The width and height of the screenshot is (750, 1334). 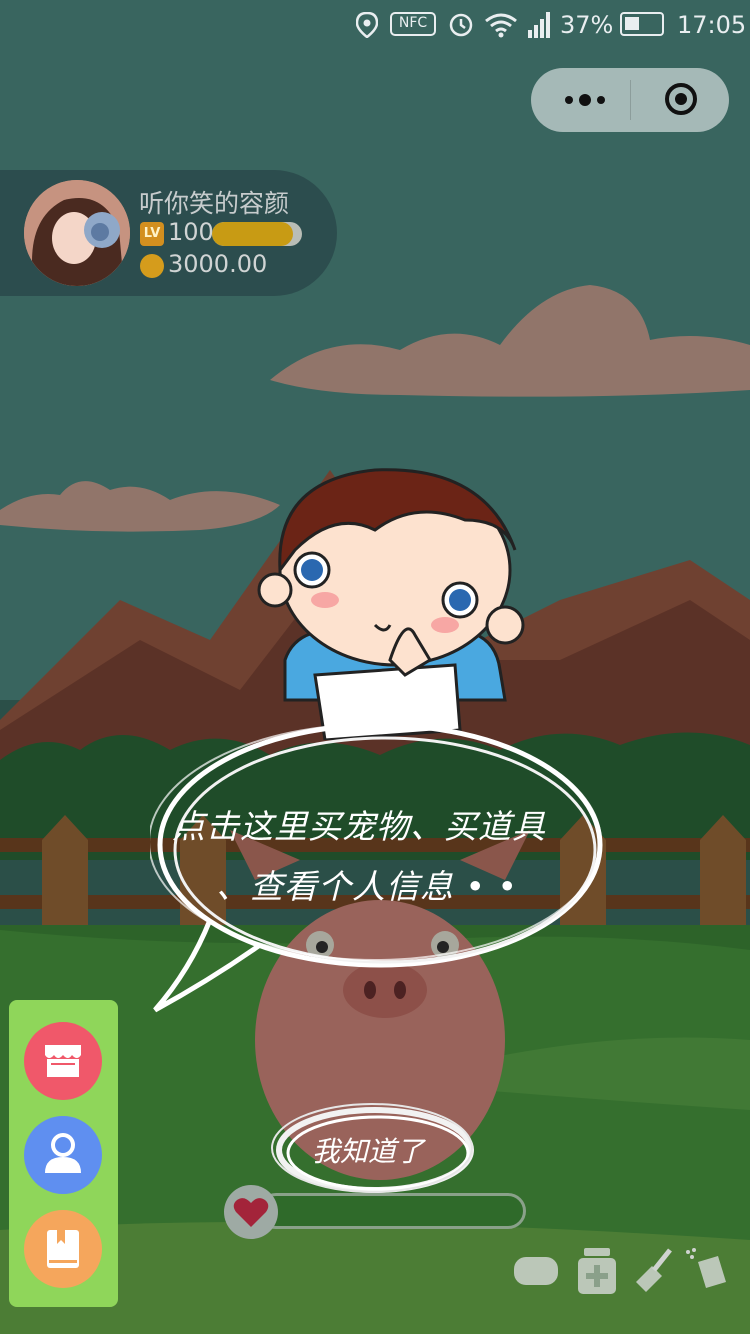 I want to click on book-icon, so click(x=63, y=1249).